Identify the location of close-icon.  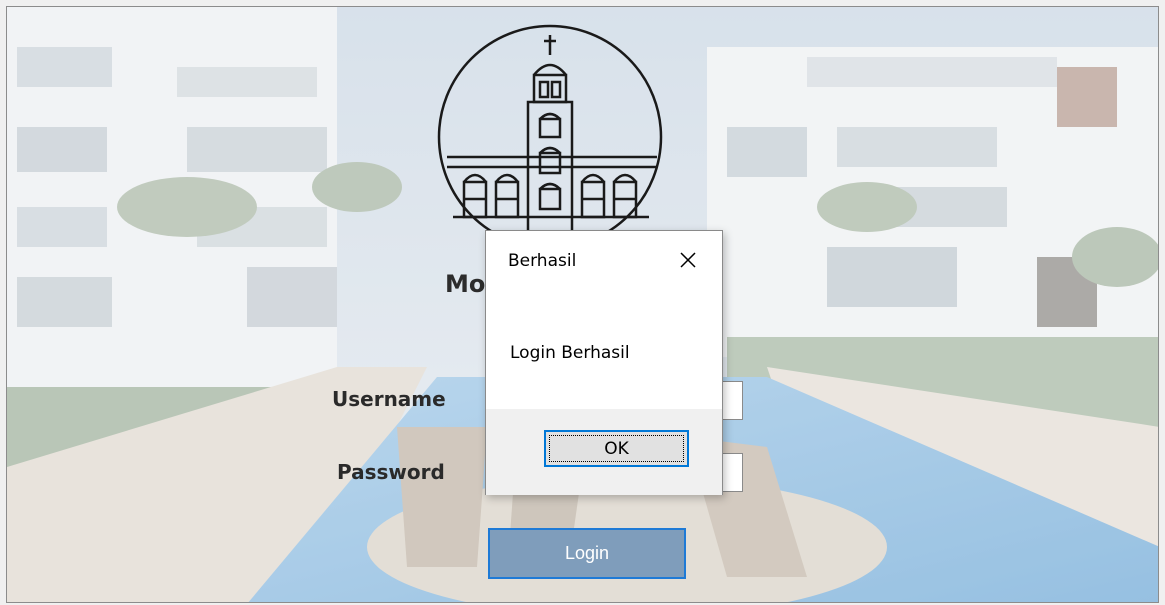
(688, 260).